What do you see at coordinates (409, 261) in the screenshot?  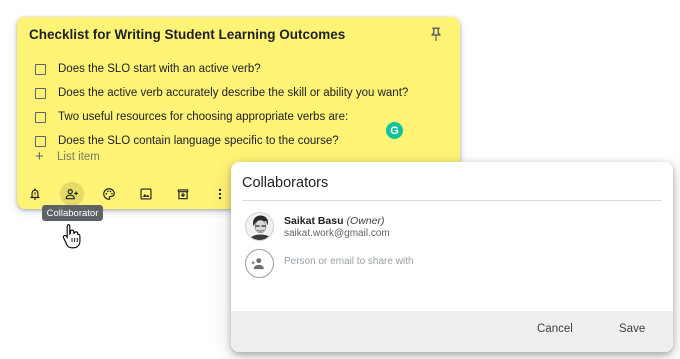 I see `share-input` at bounding box center [409, 261].